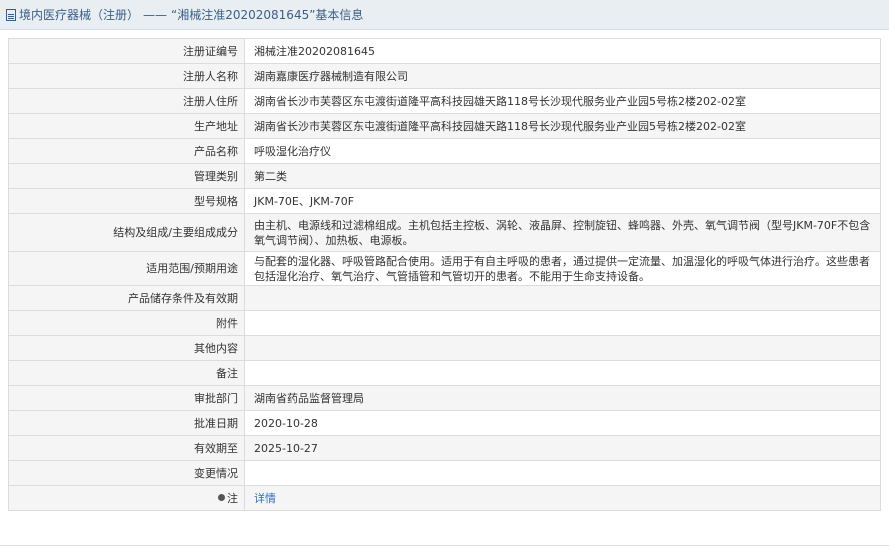  What do you see at coordinates (126, 151) in the screenshot?
I see `row-label: 产品名称` at bounding box center [126, 151].